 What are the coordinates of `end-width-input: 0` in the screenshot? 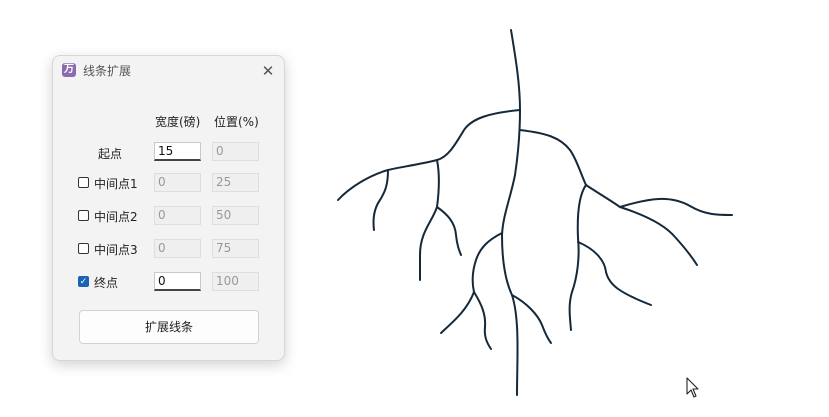 It's located at (177, 281).